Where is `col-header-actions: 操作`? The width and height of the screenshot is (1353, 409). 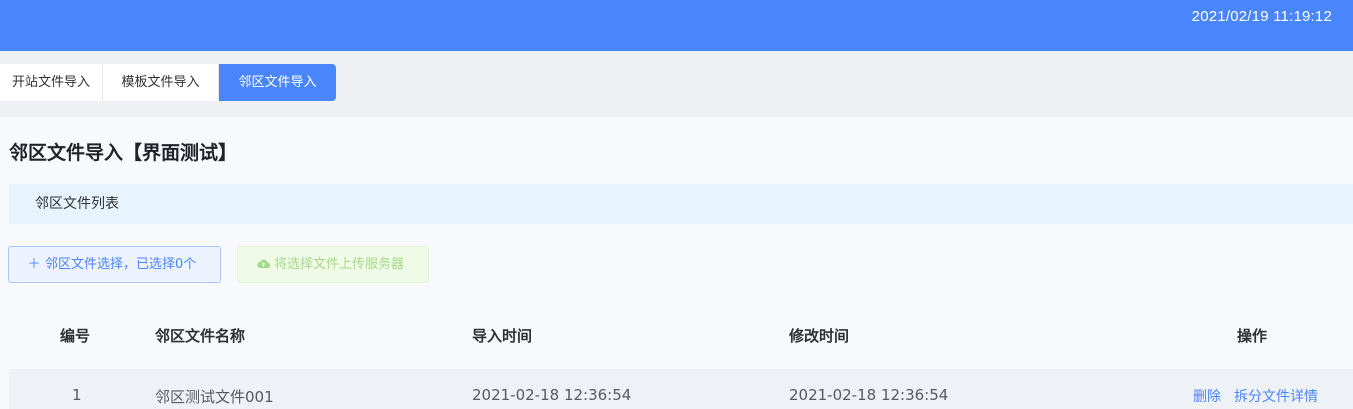
col-header-actions: 操作 is located at coordinates (1252, 336).